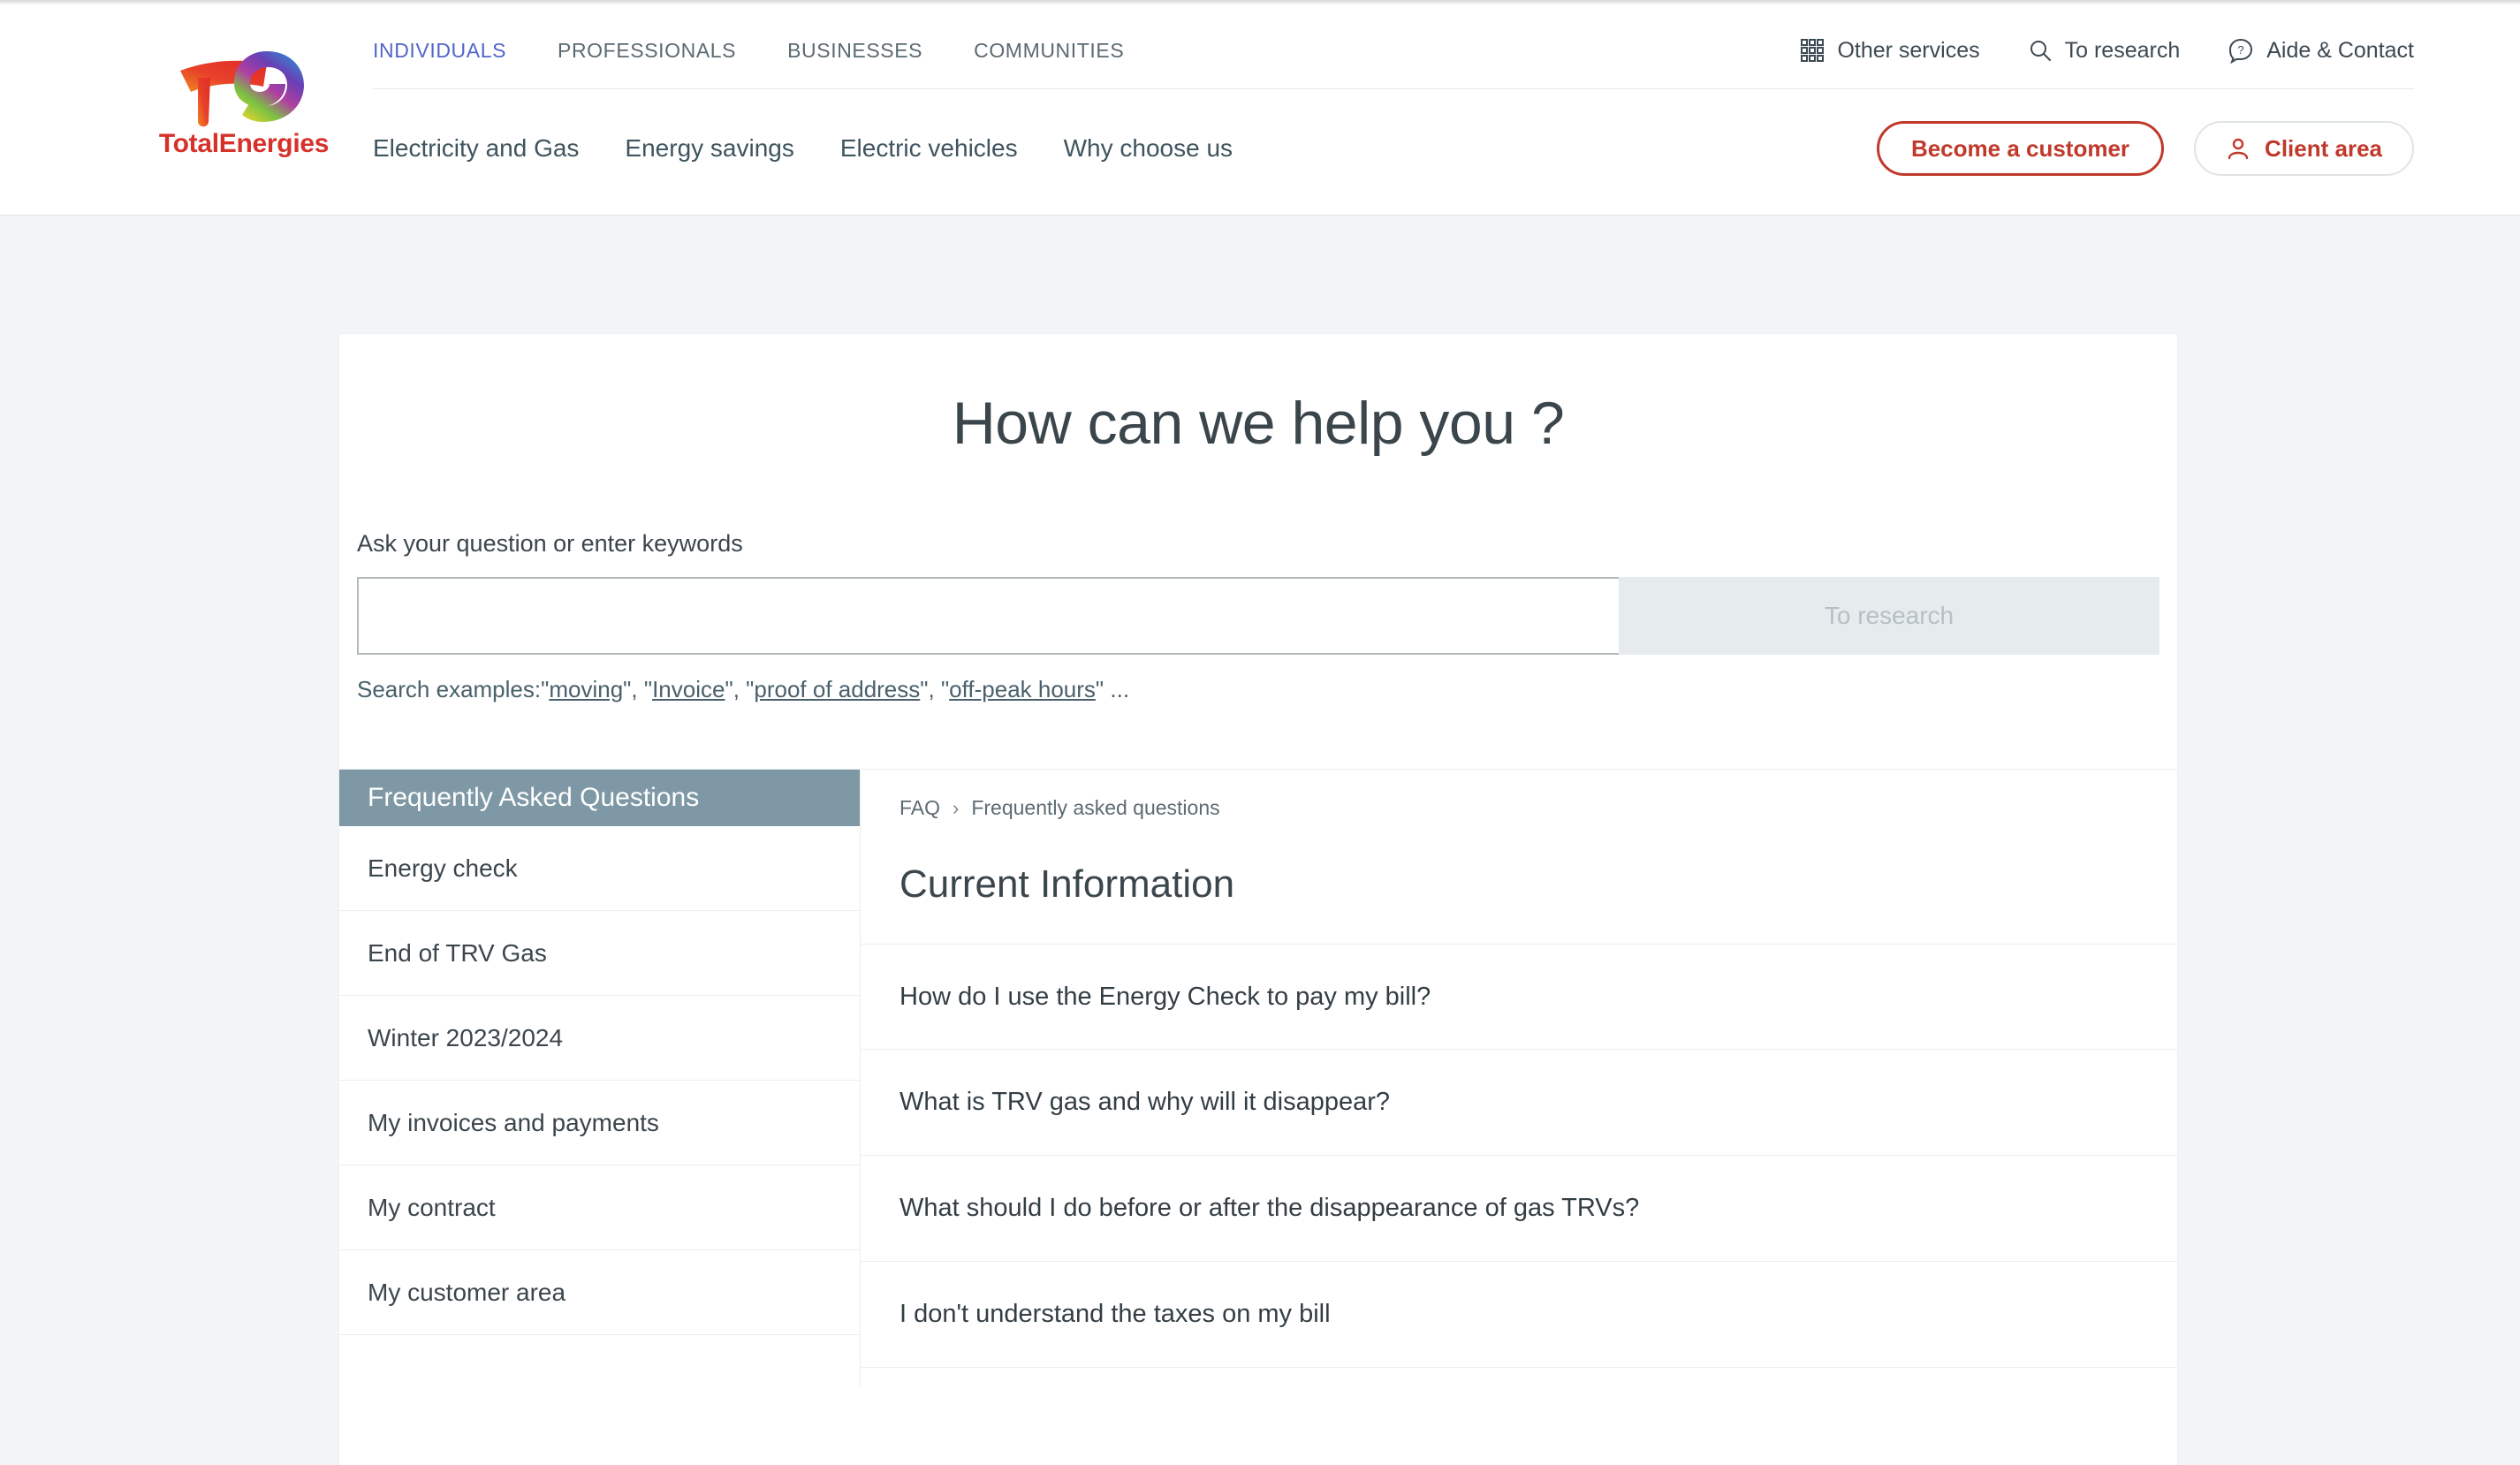  What do you see at coordinates (2238, 149) in the screenshot?
I see `user-icon` at bounding box center [2238, 149].